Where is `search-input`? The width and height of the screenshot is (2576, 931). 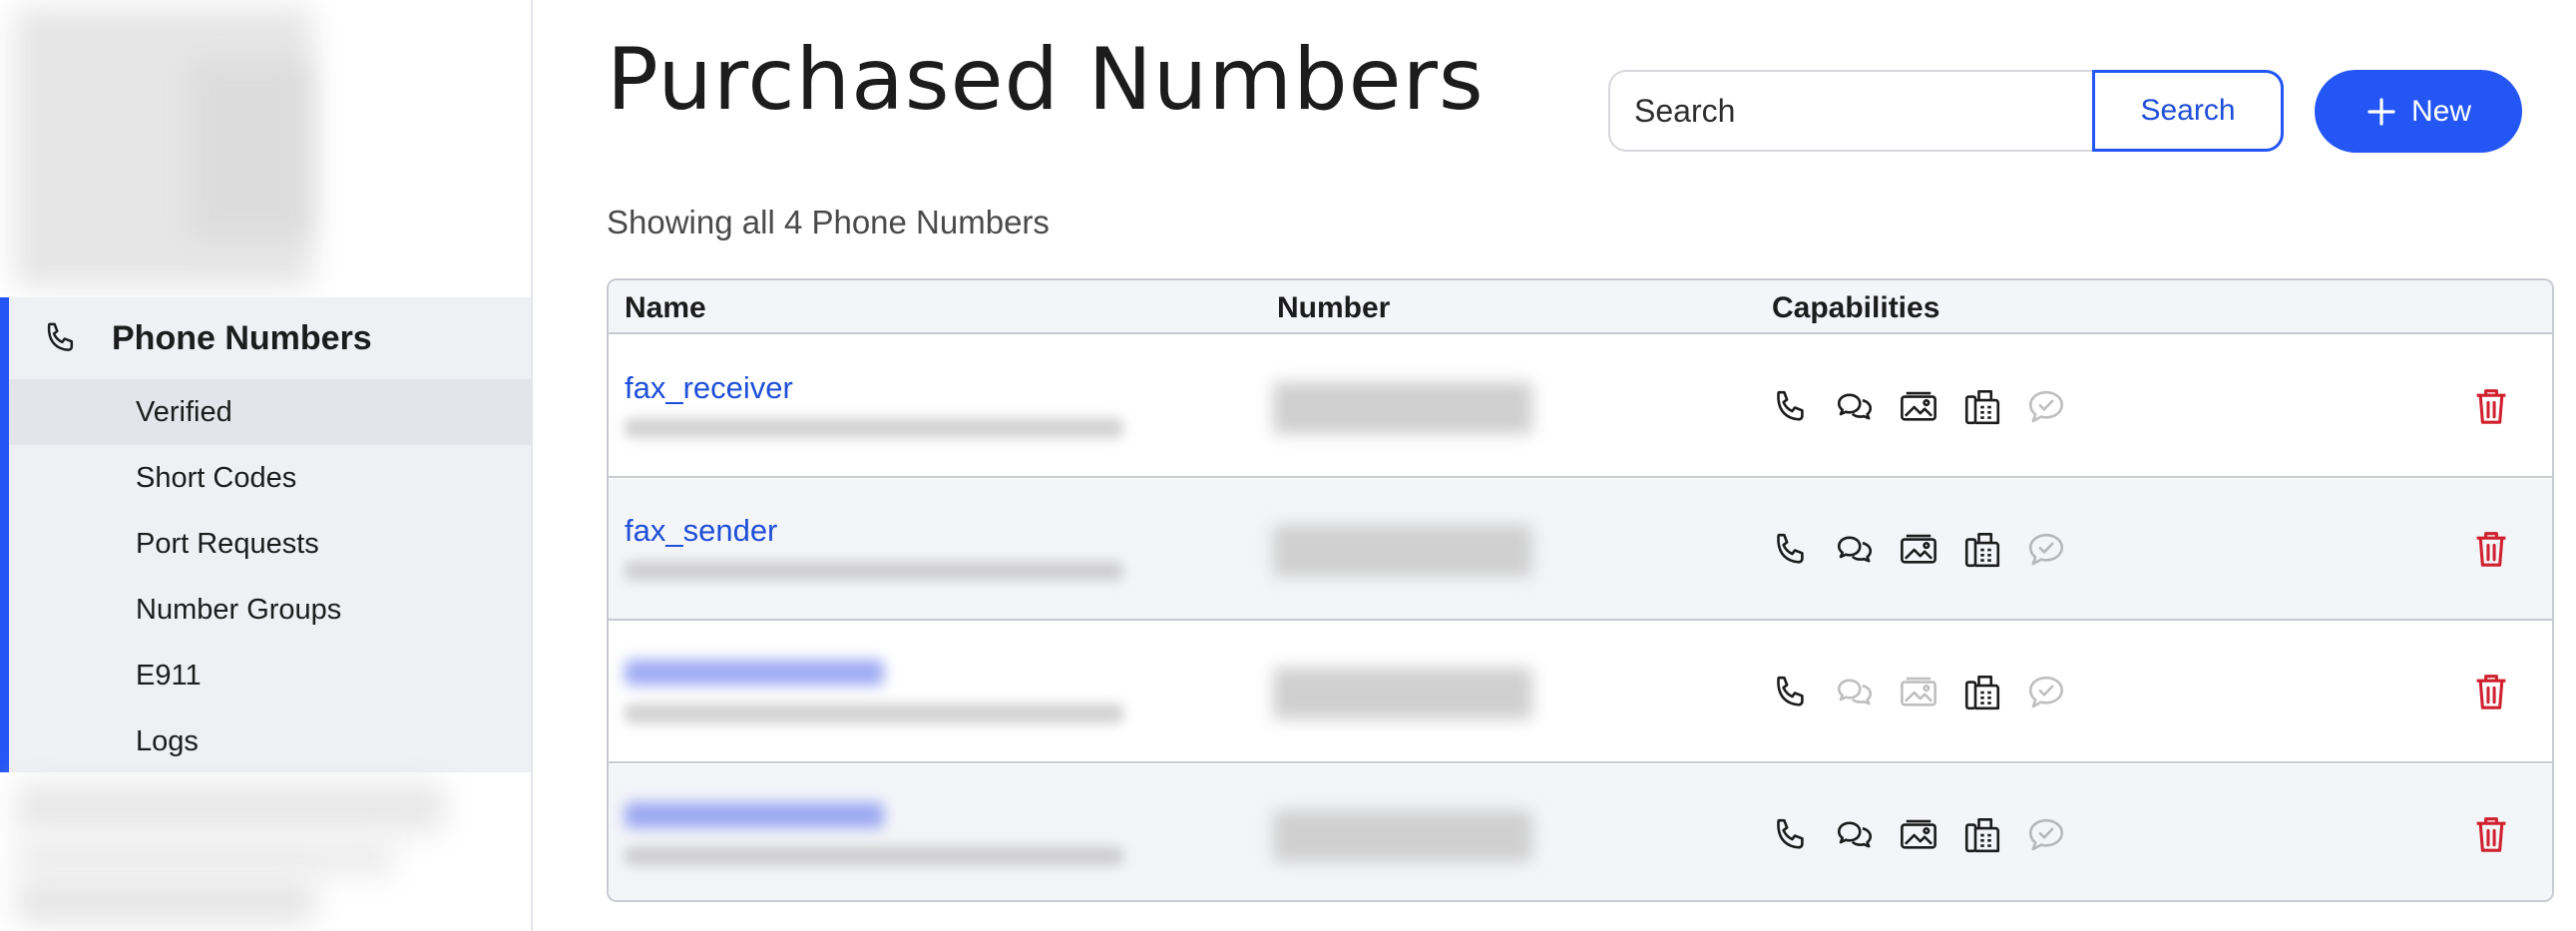 search-input is located at coordinates (1851, 111).